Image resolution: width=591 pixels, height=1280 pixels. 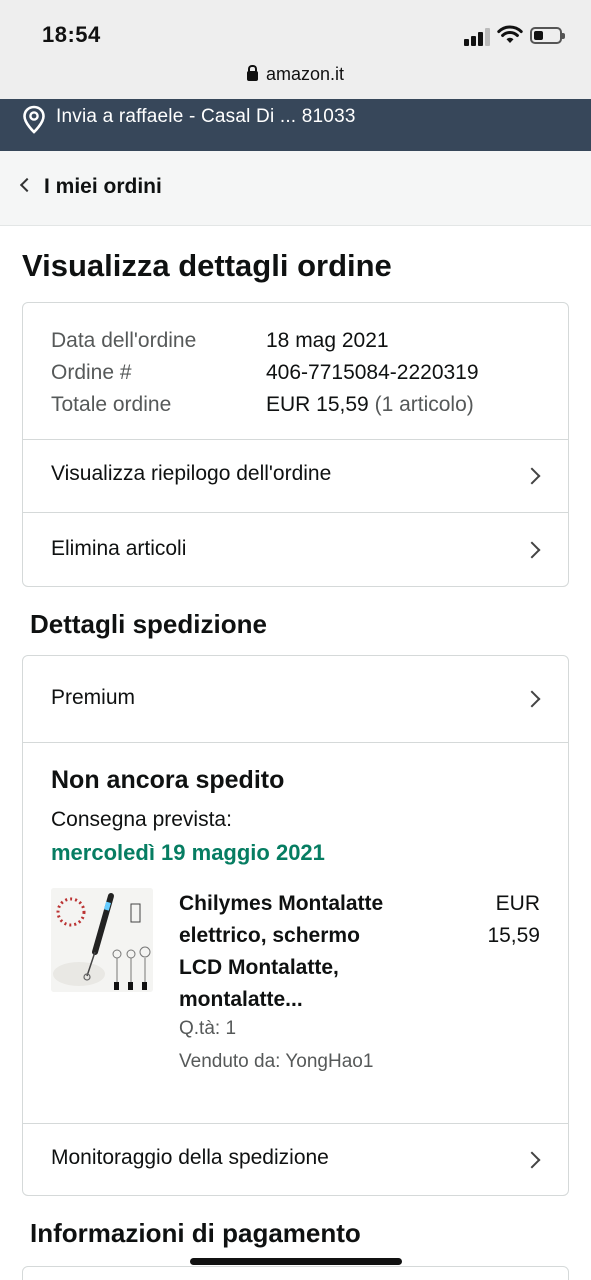 What do you see at coordinates (317, 404) in the screenshot?
I see `order-total-value: EUR 15,59` at bounding box center [317, 404].